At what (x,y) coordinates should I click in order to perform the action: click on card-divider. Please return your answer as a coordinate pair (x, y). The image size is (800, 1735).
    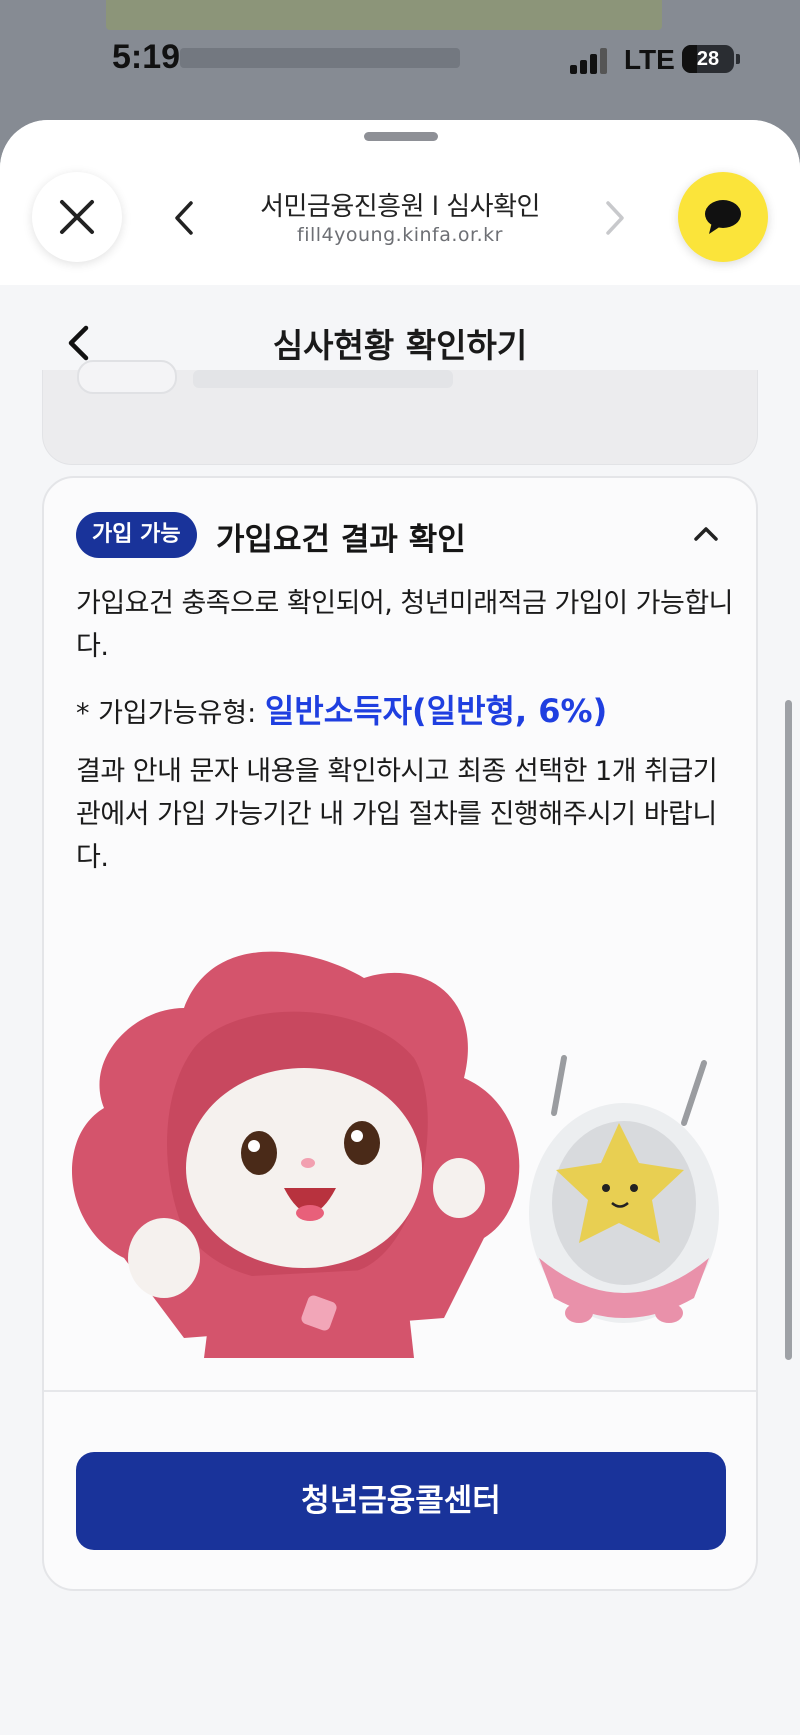
    Looking at the image, I should click on (400, 1391).